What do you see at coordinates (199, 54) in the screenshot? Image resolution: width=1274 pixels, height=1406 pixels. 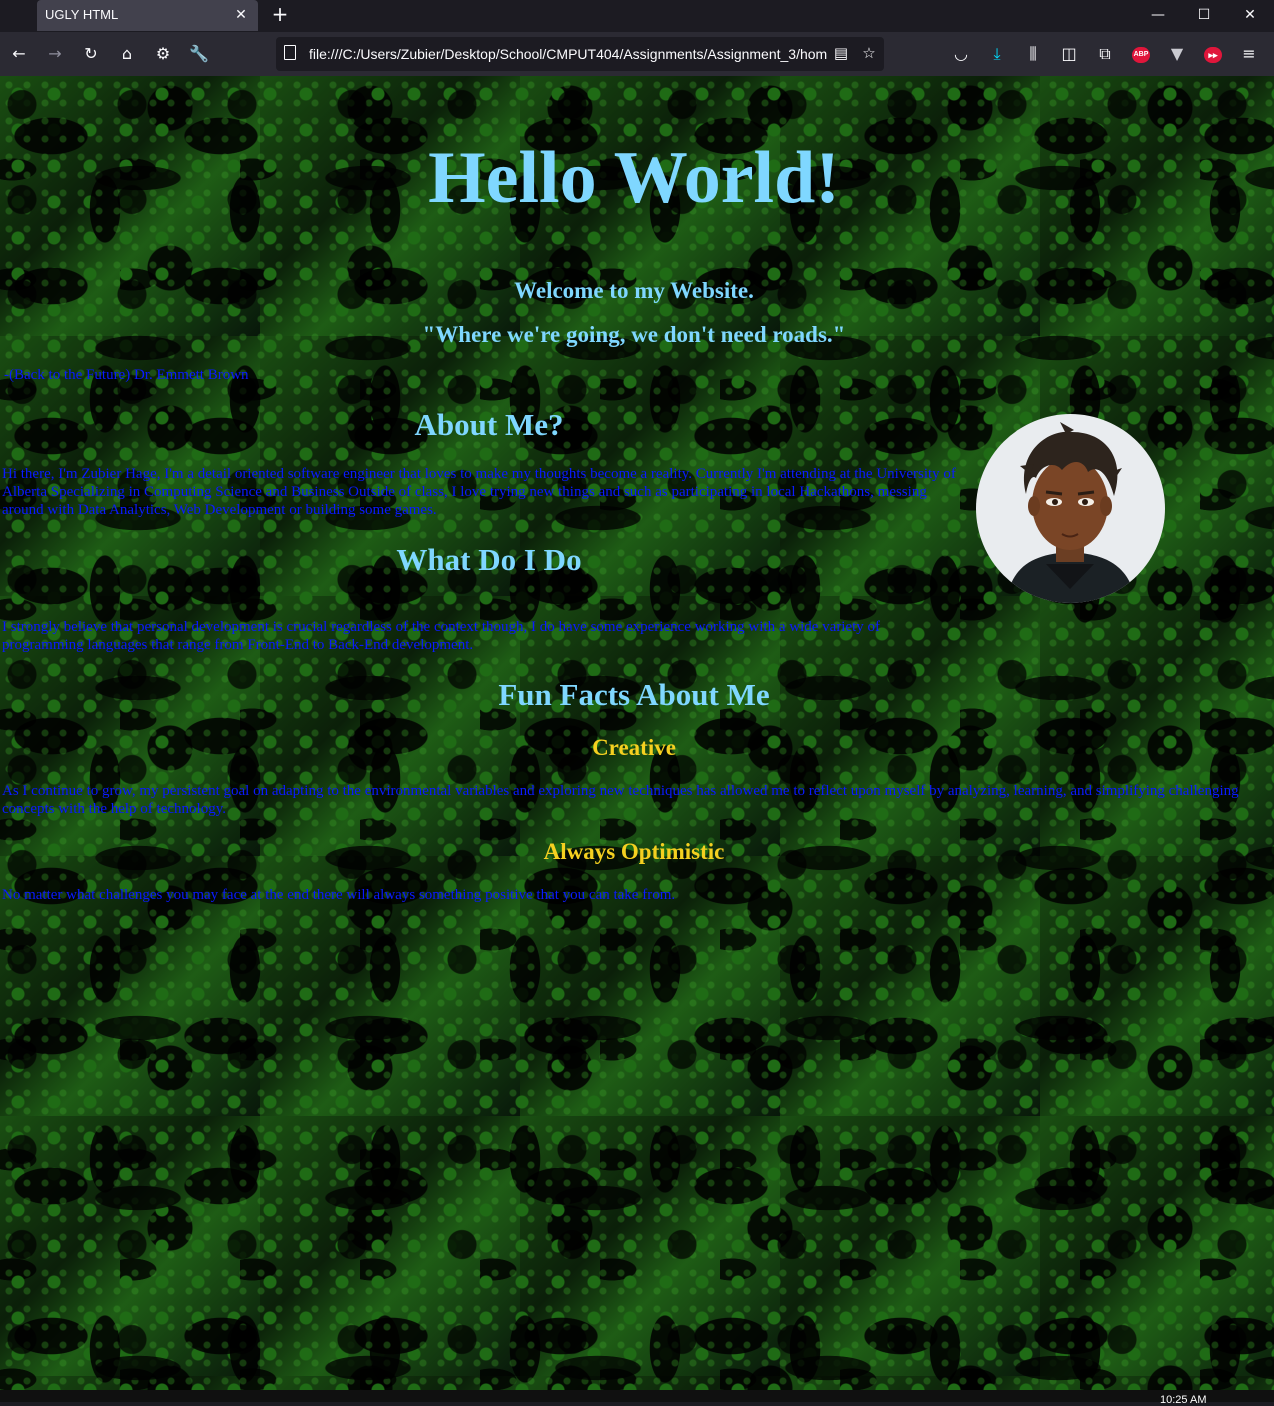 I see `wrench-icon: 🔧` at bounding box center [199, 54].